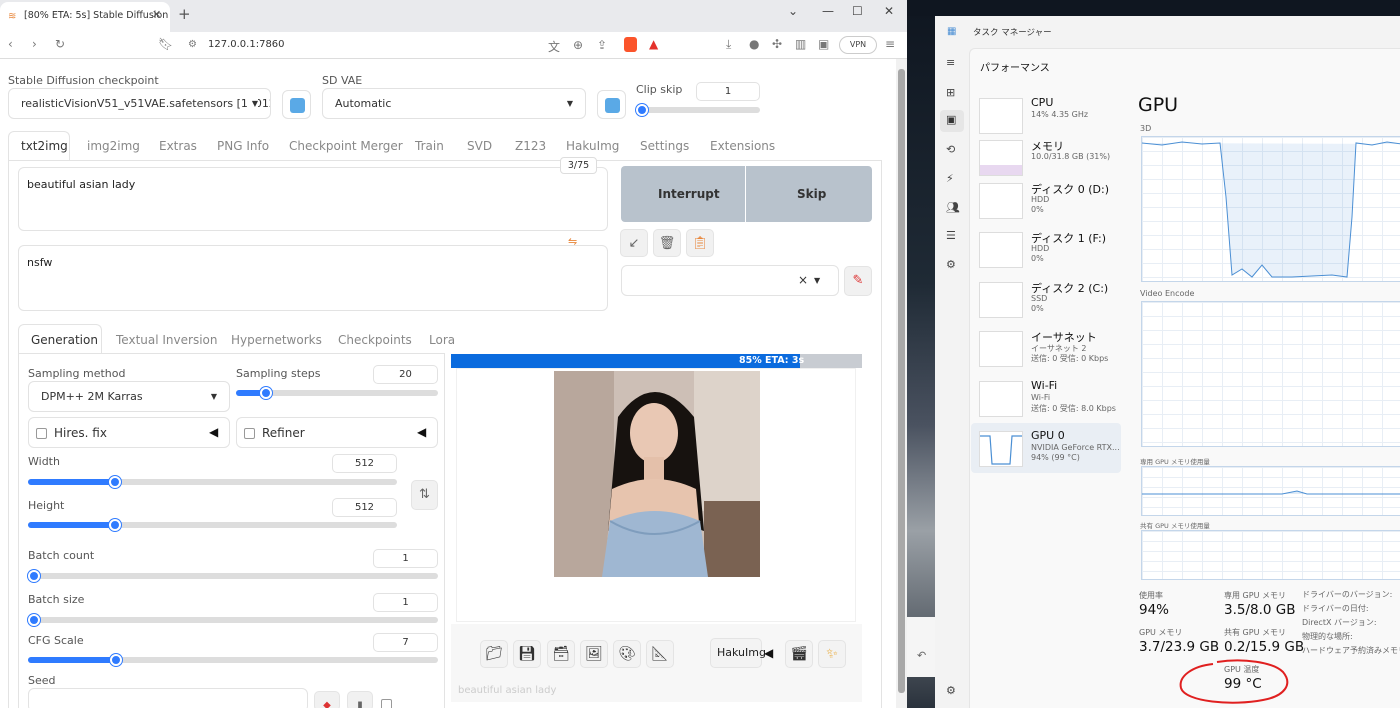 This screenshot has height=708, width=1400. What do you see at coordinates (60, 44) in the screenshot?
I see `reload-icon: ↻` at bounding box center [60, 44].